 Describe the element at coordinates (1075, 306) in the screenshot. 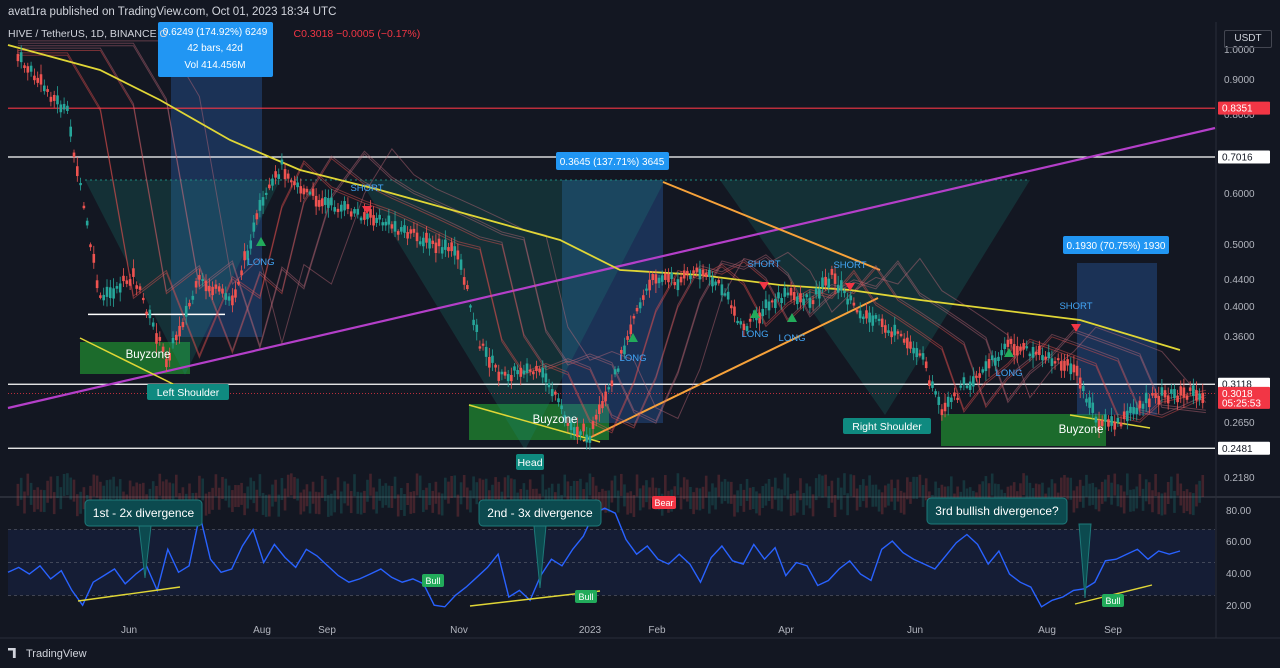

I see `short-signal-label: SHORT` at that location.